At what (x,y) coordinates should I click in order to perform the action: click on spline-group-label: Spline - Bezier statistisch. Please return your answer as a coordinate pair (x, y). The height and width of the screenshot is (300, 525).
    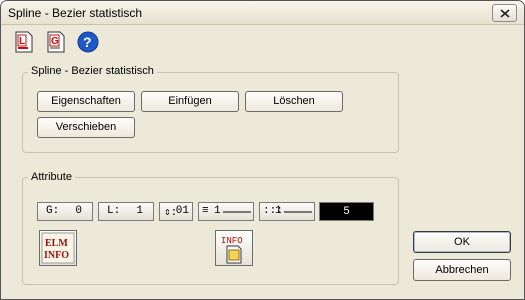
    Looking at the image, I should click on (92, 71).